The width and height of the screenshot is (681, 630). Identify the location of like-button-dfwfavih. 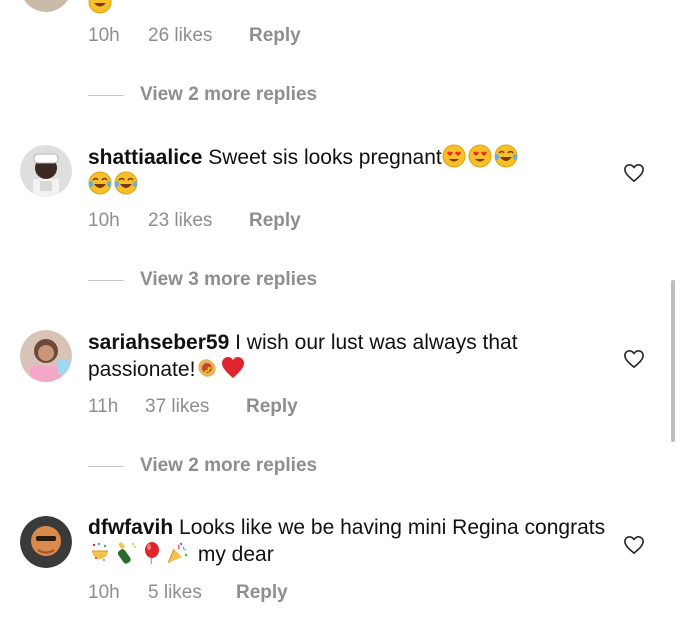
(634, 545).